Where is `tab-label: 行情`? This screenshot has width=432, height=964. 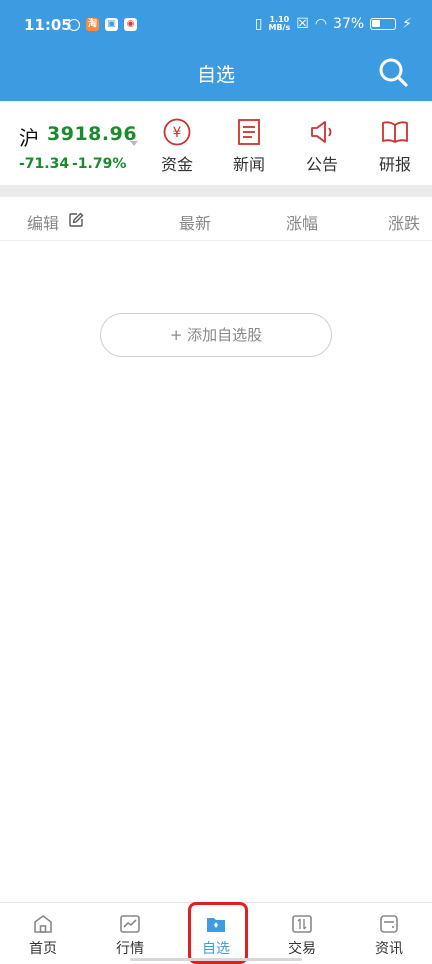
tab-label: 行情 is located at coordinates (130, 949).